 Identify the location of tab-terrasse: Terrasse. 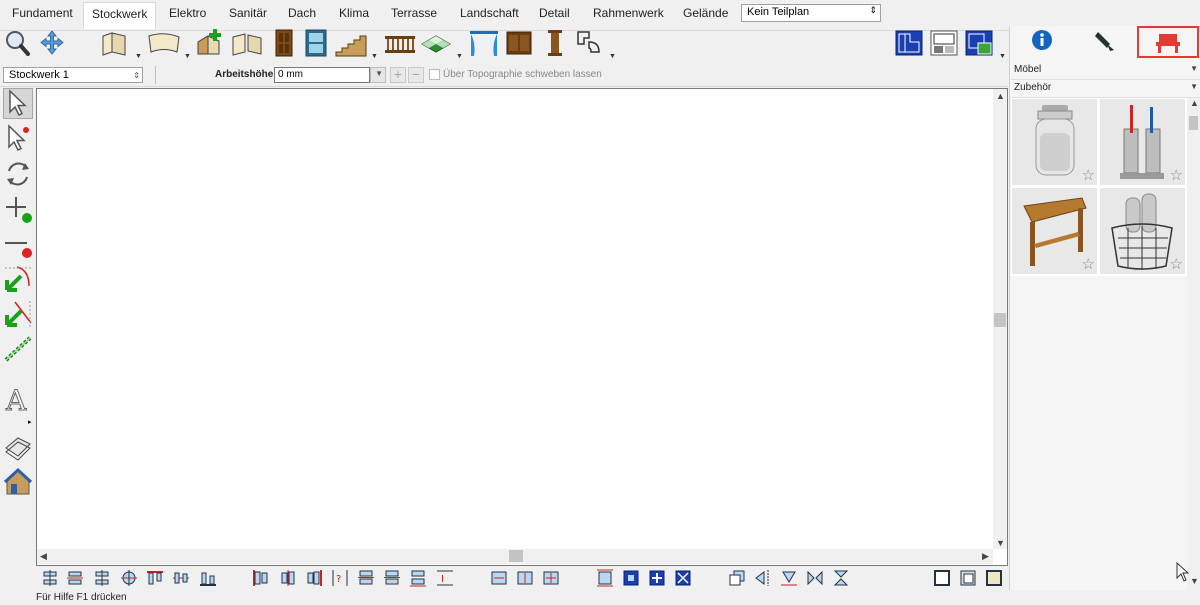
(414, 13).